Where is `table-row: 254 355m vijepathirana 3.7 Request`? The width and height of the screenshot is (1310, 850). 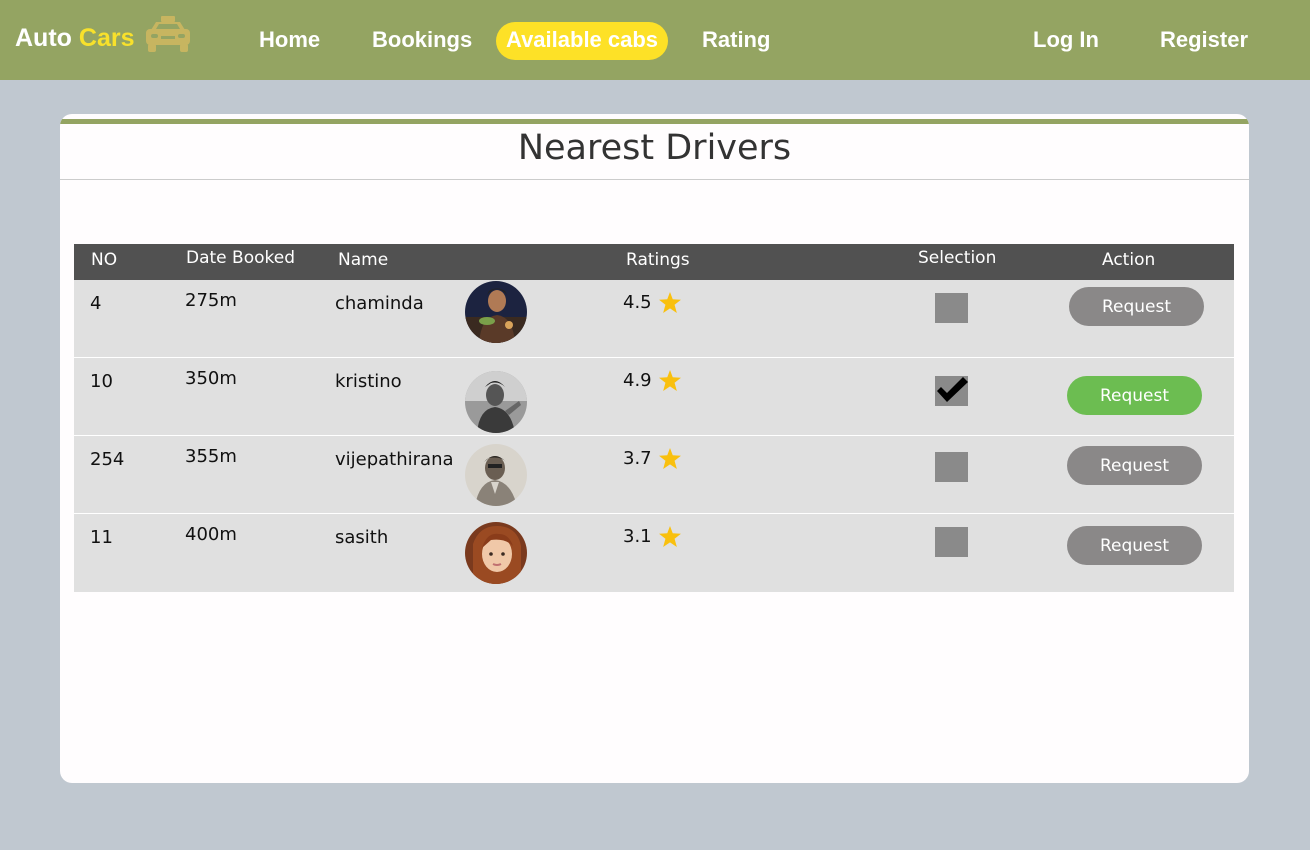 table-row: 254 355m vijepathirana 3.7 Request is located at coordinates (654, 475).